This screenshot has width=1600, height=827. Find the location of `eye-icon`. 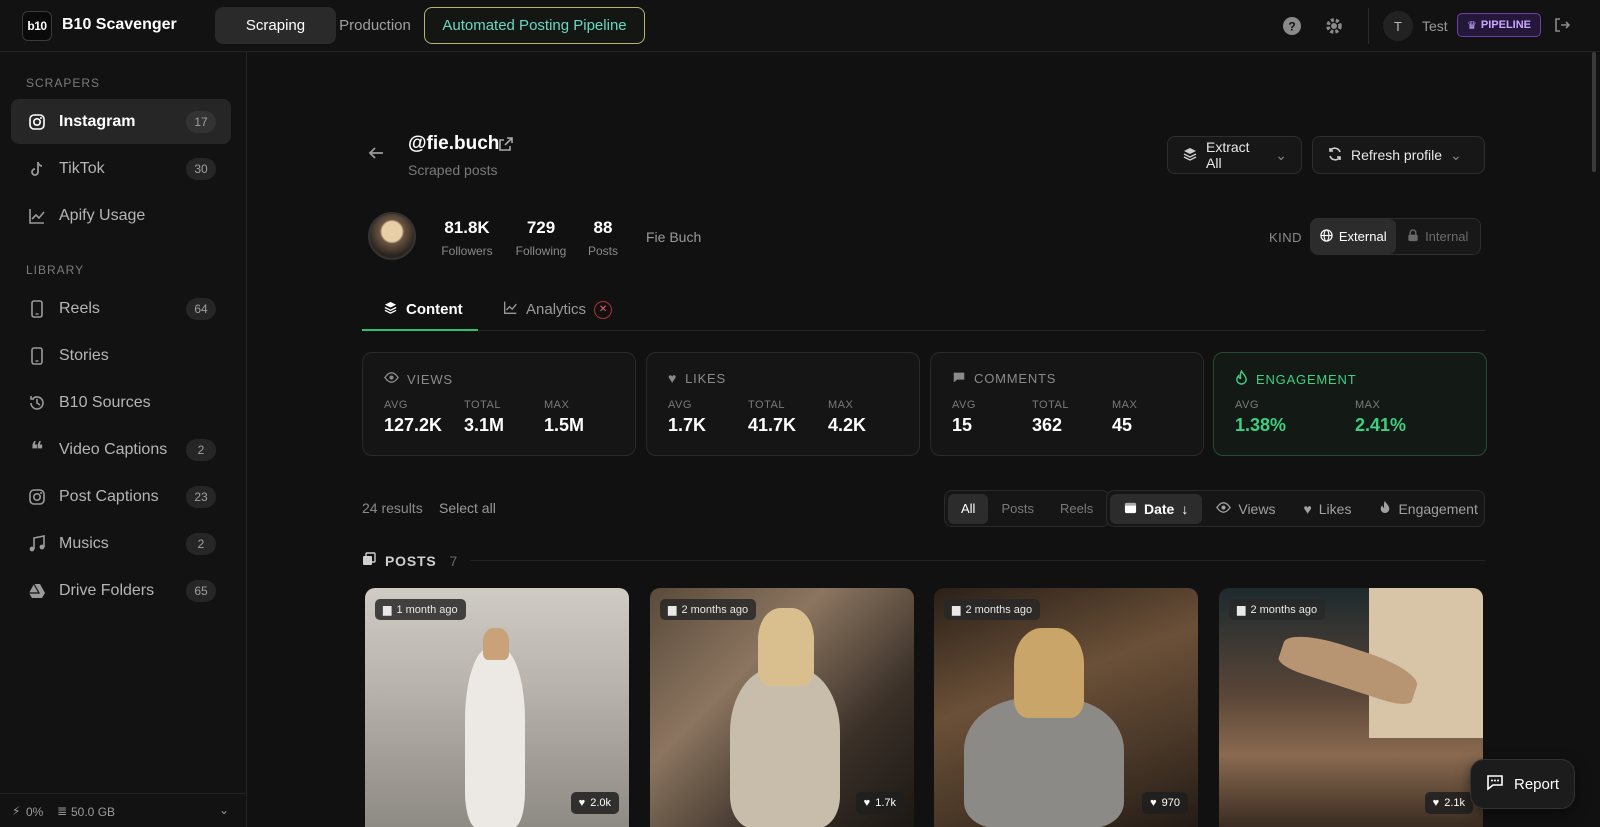

eye-icon is located at coordinates (1224, 509).